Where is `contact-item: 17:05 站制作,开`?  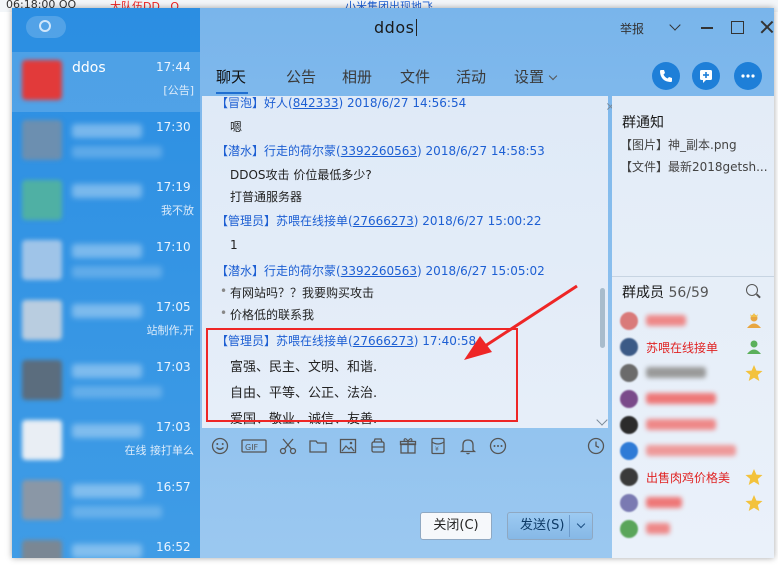 contact-item: 17:05 站制作,开 is located at coordinates (106, 322).